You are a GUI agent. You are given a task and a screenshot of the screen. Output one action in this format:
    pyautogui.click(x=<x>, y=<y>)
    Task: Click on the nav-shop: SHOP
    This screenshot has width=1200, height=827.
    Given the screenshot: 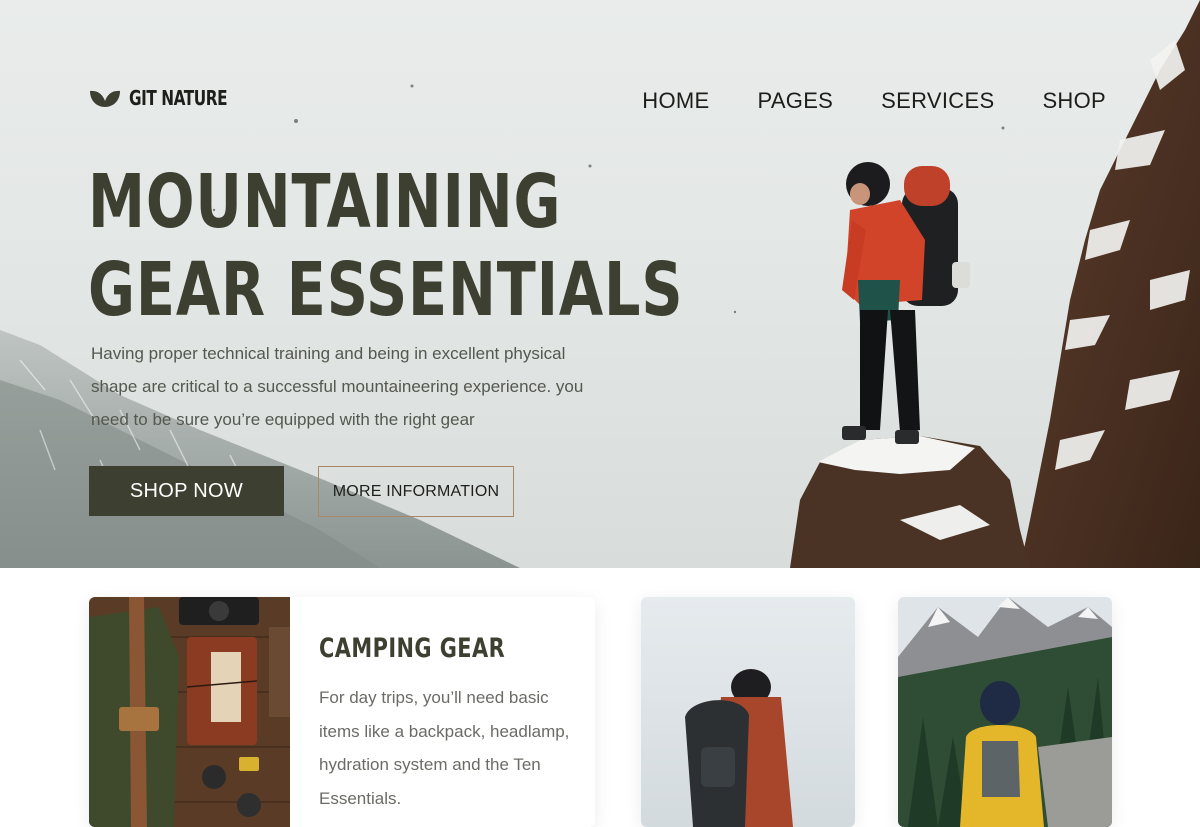 What is the action you would take?
    pyautogui.click(x=1074, y=101)
    